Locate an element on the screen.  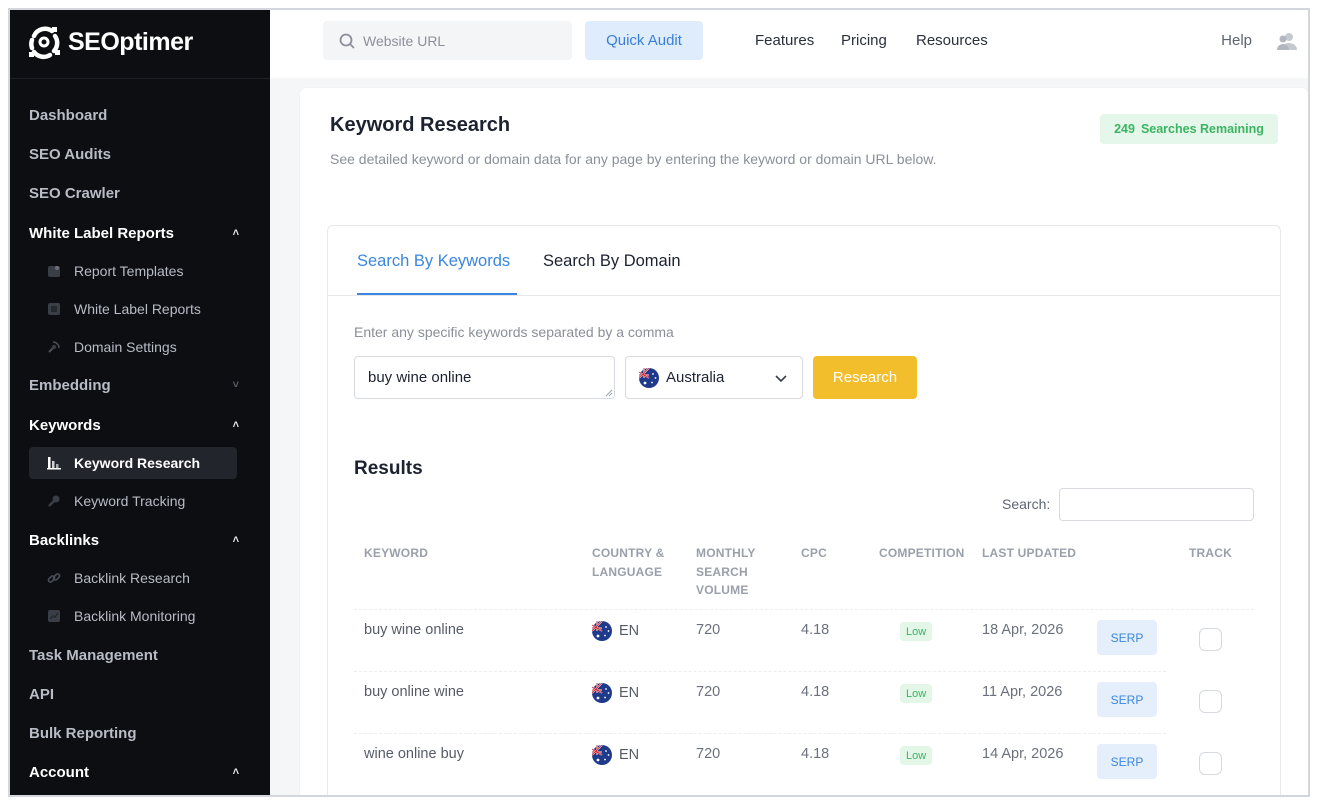
nav-link-pricing: Pricing is located at coordinates (864, 40).